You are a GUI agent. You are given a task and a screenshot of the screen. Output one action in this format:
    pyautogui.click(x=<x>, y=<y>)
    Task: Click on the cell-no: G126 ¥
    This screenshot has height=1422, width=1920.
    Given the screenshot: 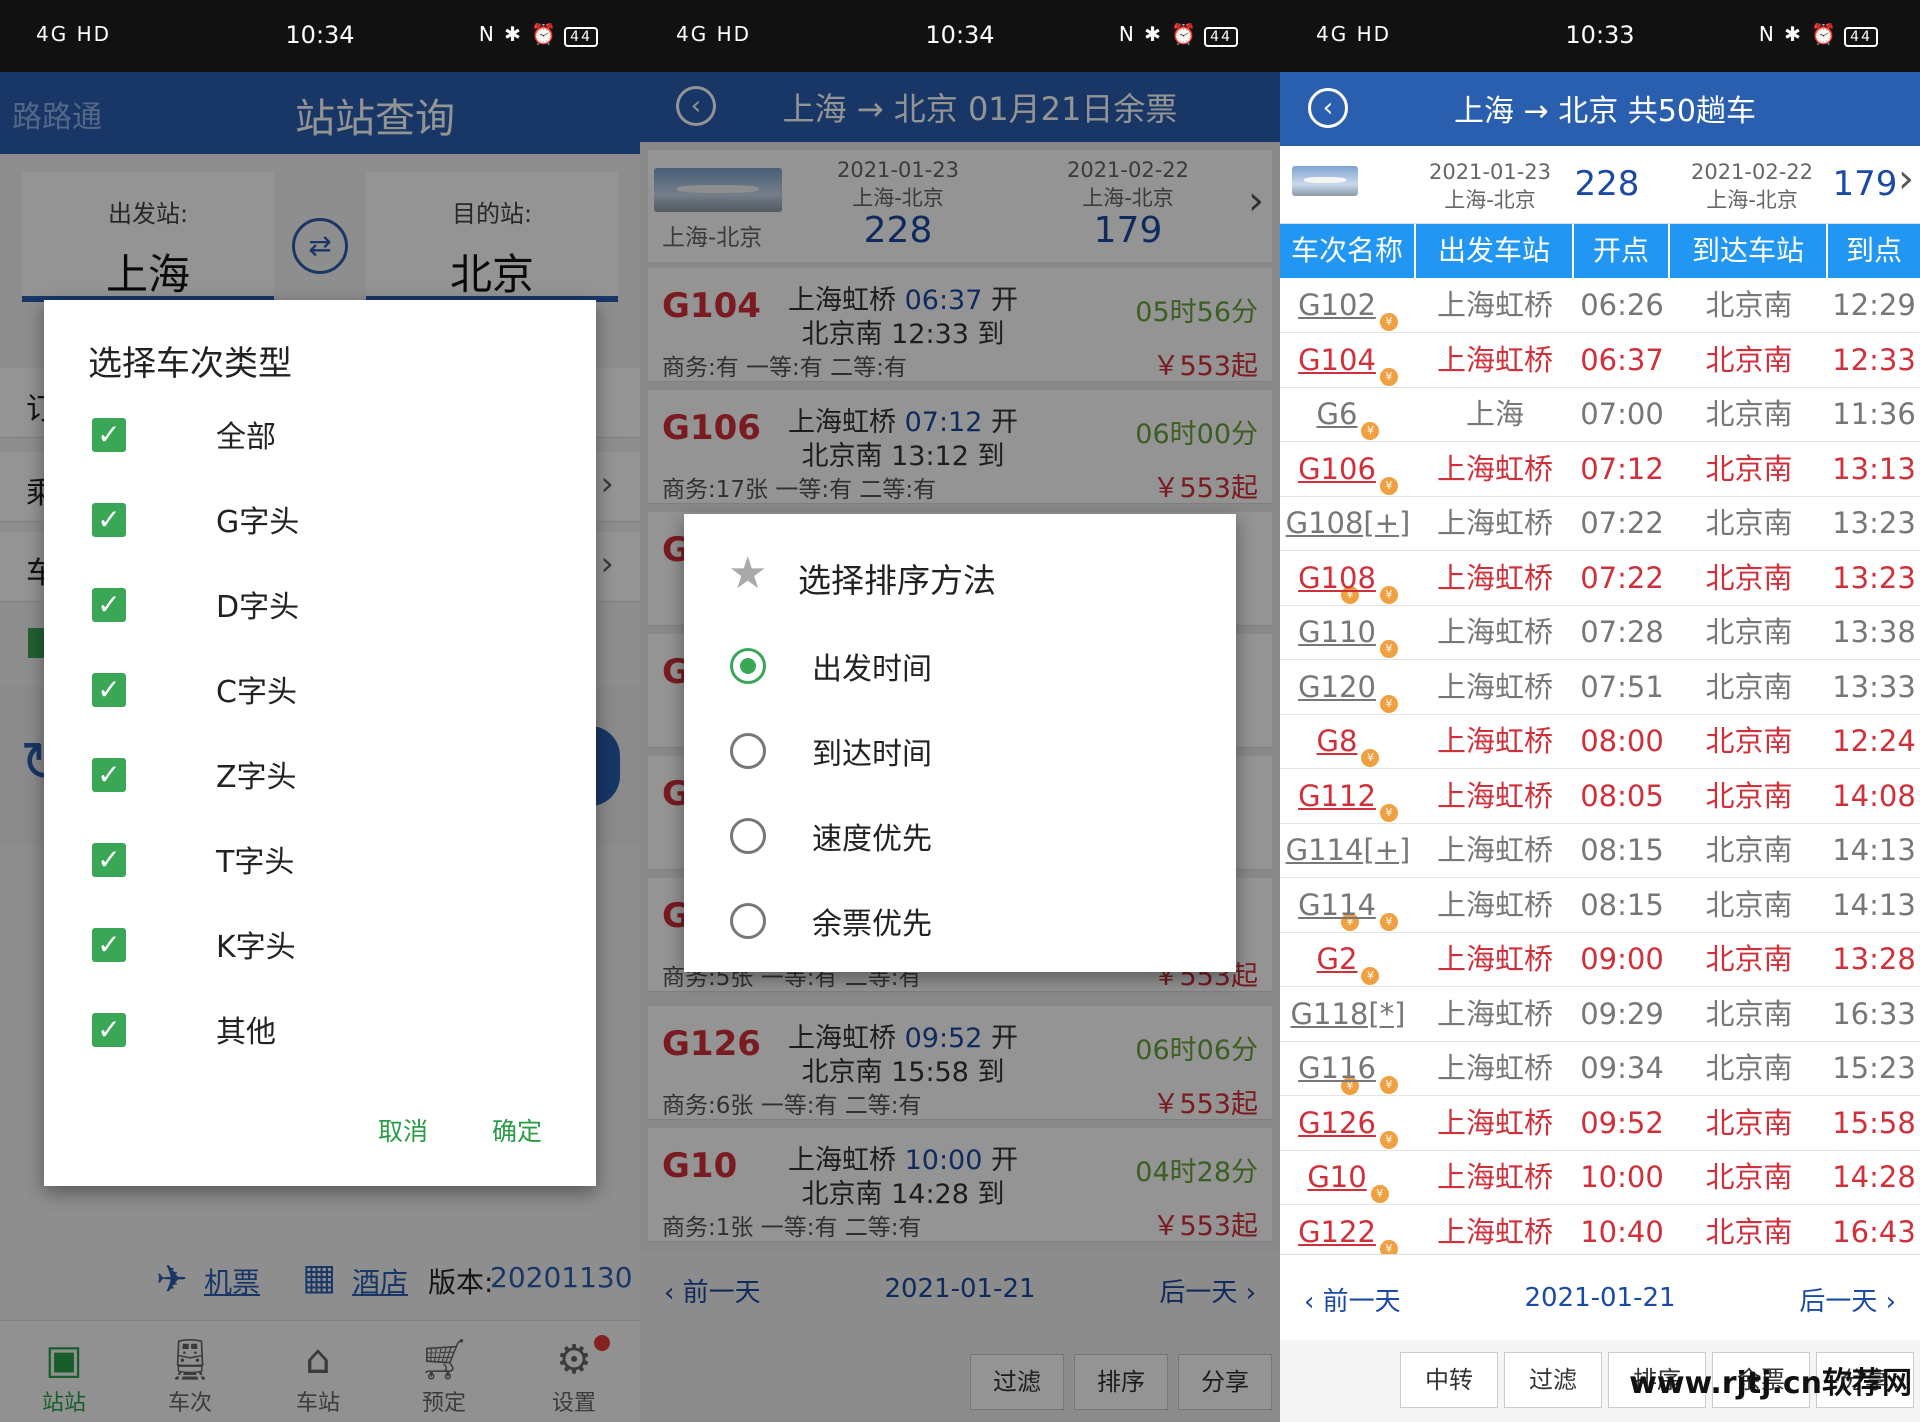 What is the action you would take?
    pyautogui.click(x=1348, y=1123)
    